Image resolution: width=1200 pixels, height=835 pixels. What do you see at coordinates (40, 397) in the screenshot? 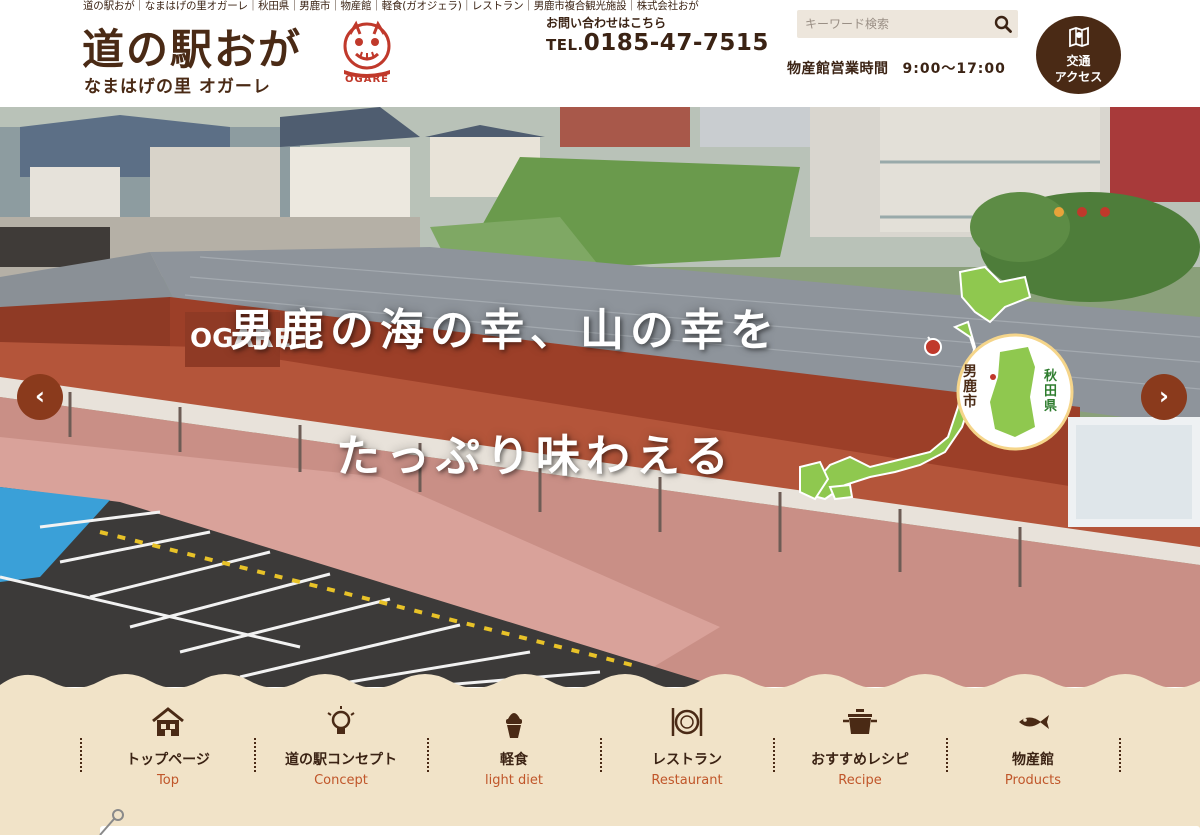
I see `slider-prev-button: ‹` at bounding box center [40, 397].